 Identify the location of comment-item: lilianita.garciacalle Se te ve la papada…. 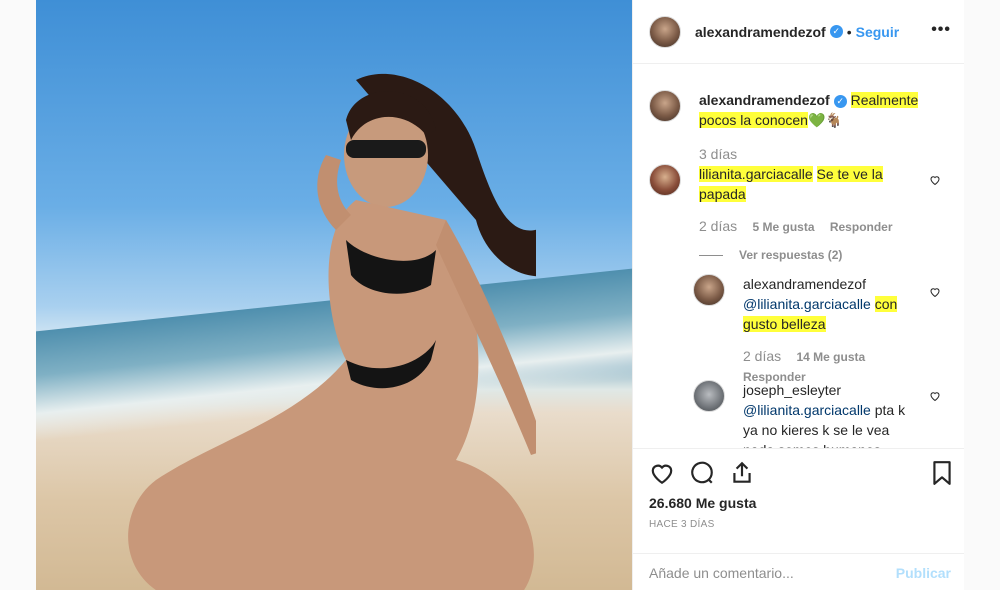
(784, 214).